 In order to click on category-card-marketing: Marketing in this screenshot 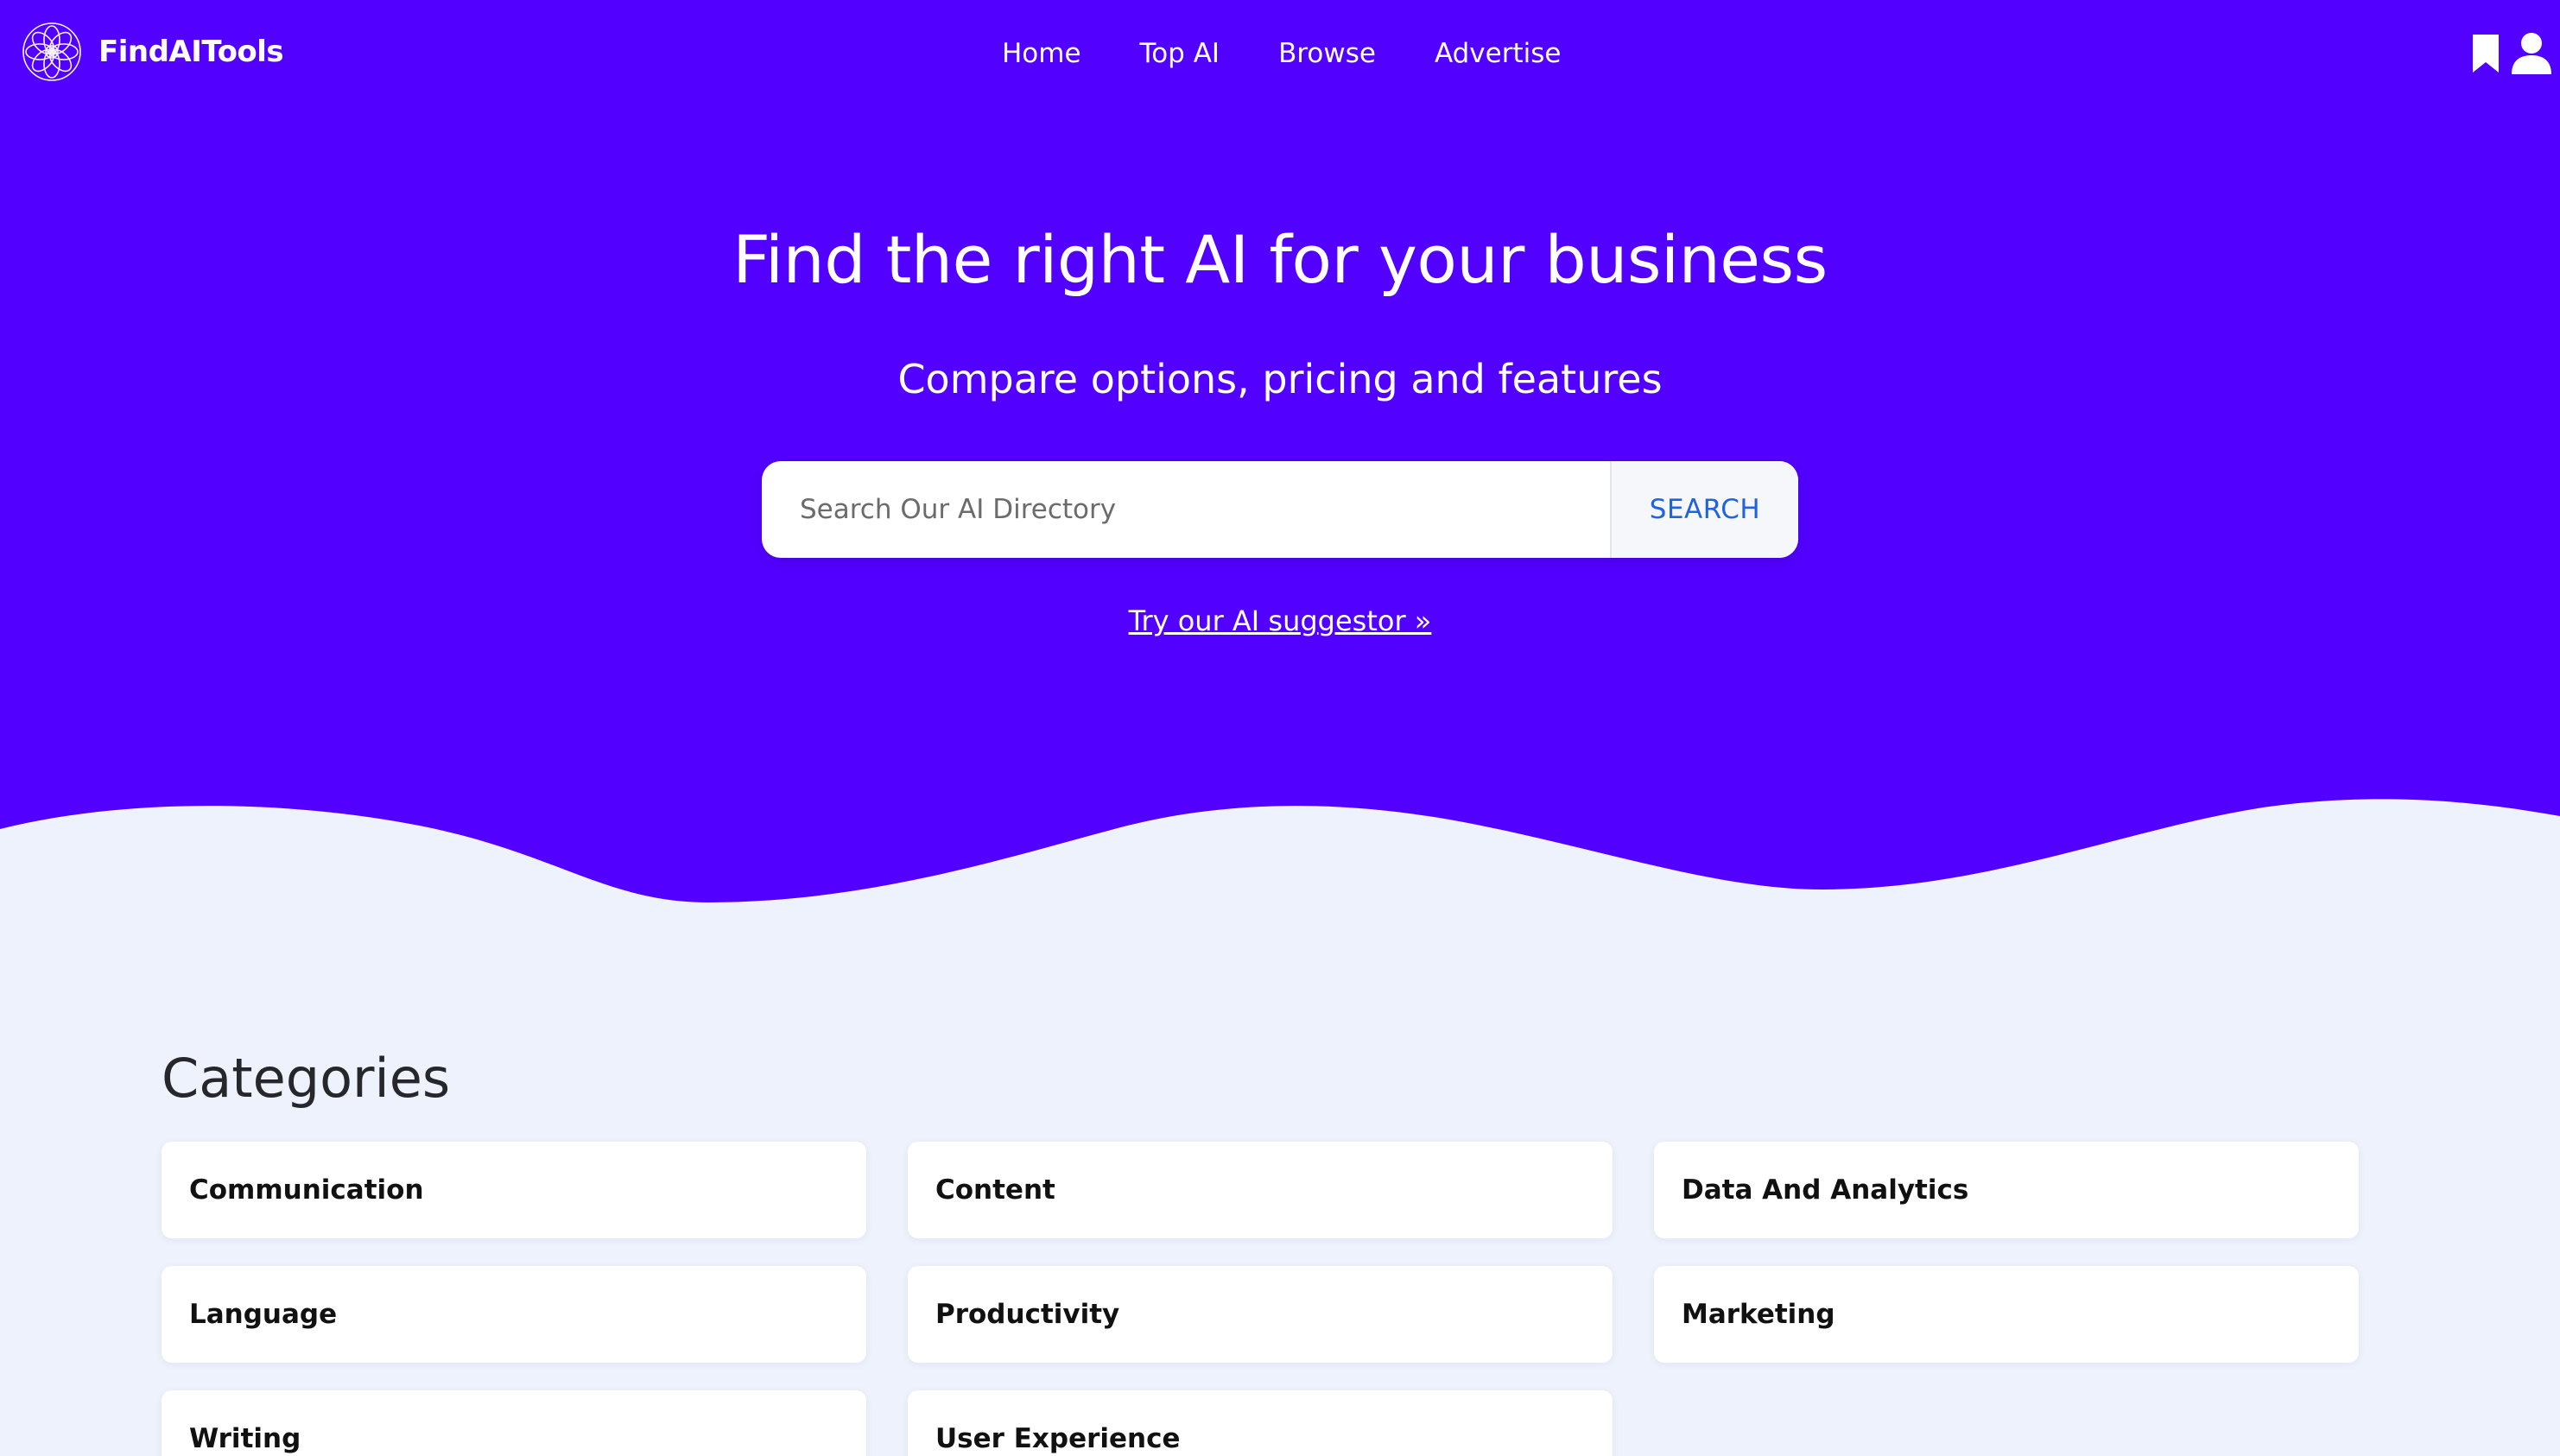, I will do `click(2006, 1314)`.